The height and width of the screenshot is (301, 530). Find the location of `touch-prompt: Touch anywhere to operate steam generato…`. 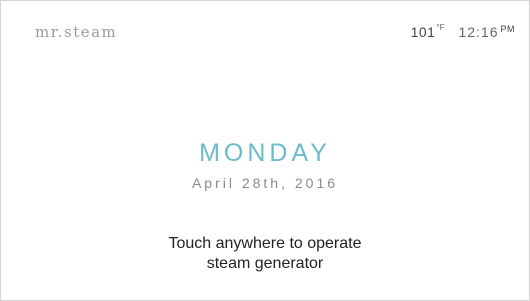

touch-prompt: Touch anywhere to operate steam generato… is located at coordinates (265, 254).